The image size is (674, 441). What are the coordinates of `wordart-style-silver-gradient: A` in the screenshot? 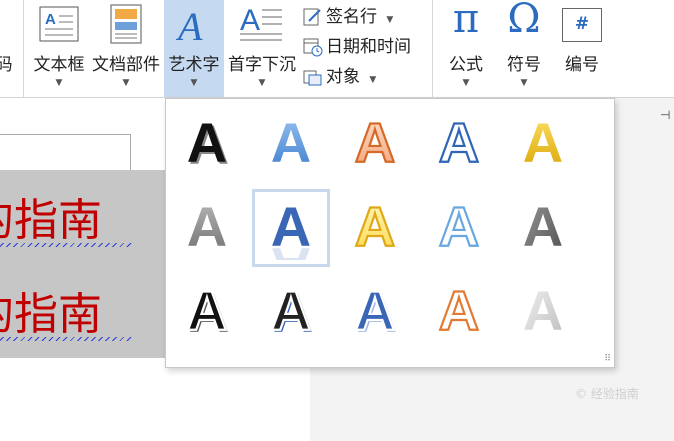 It's located at (543, 312).